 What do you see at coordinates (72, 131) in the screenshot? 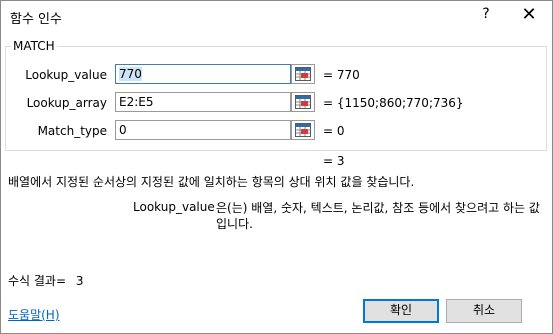
I see `match-type-label: Match_type` at bounding box center [72, 131].